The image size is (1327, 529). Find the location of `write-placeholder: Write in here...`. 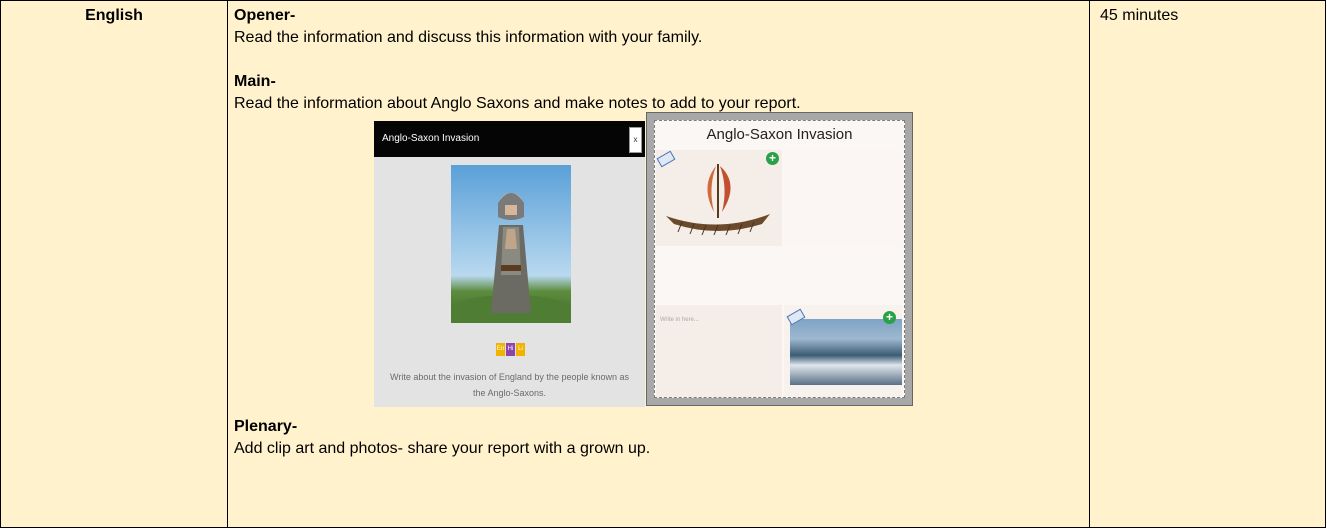

write-placeholder: Write in here... is located at coordinates (679, 320).